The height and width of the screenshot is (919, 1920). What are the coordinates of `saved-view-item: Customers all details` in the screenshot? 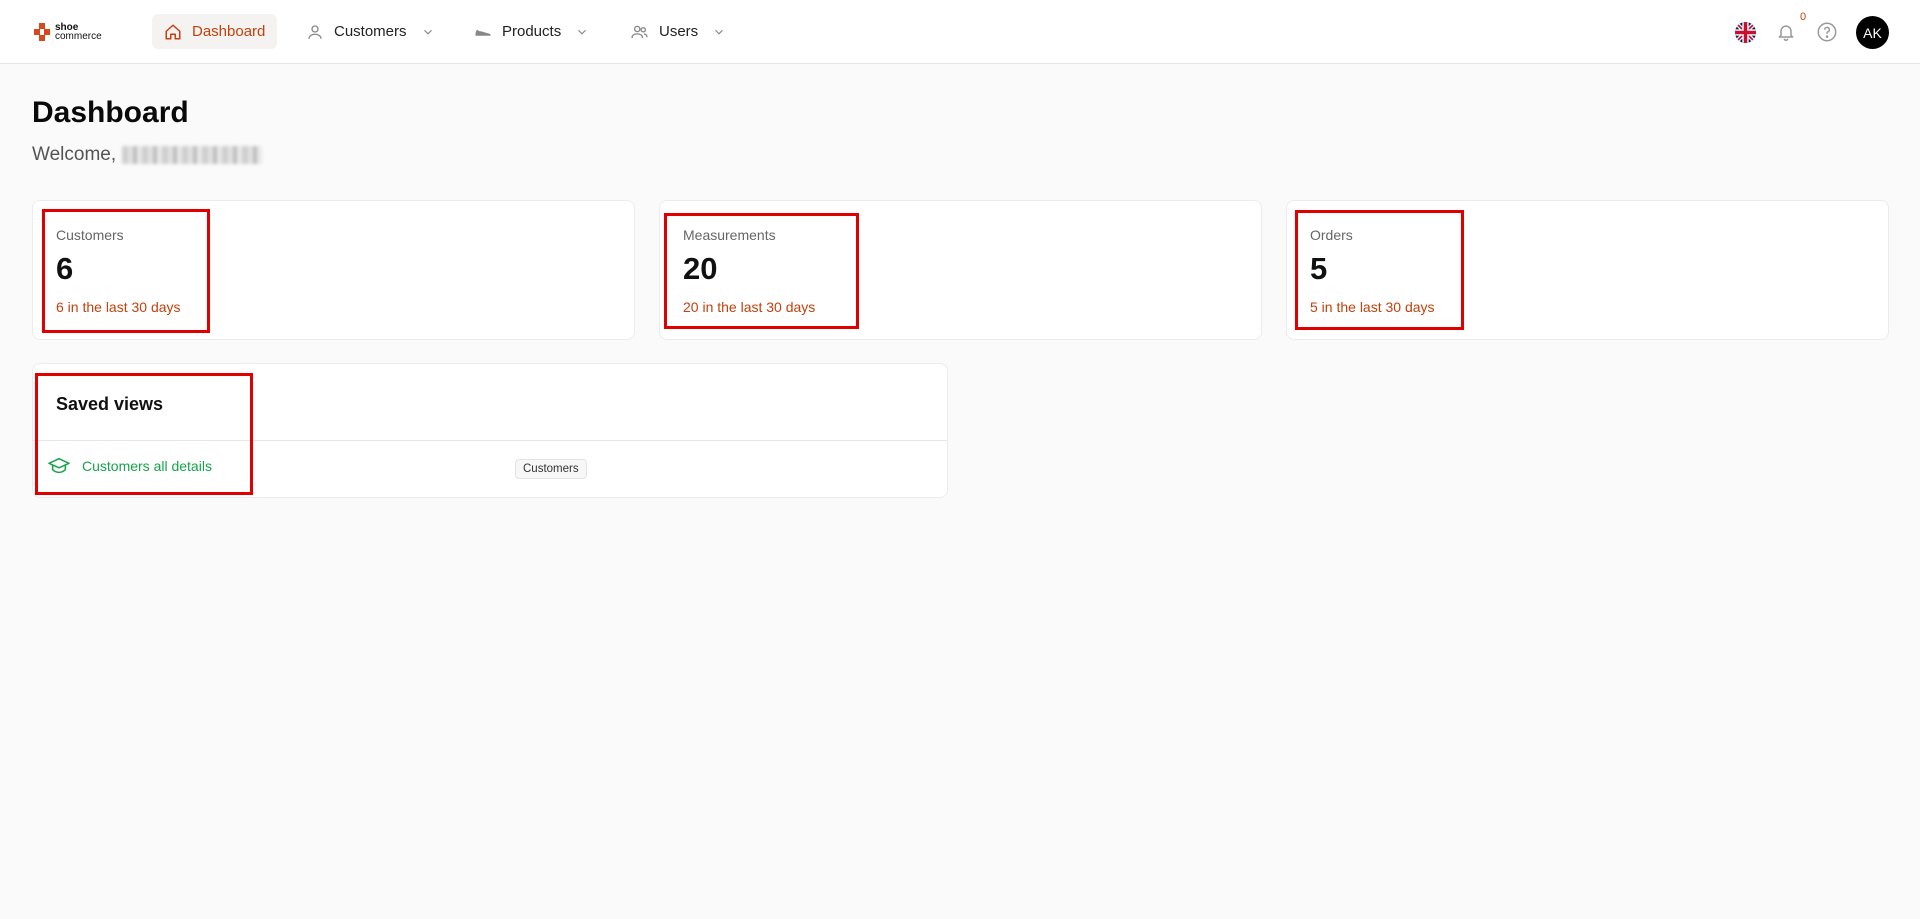 It's located at (130, 466).